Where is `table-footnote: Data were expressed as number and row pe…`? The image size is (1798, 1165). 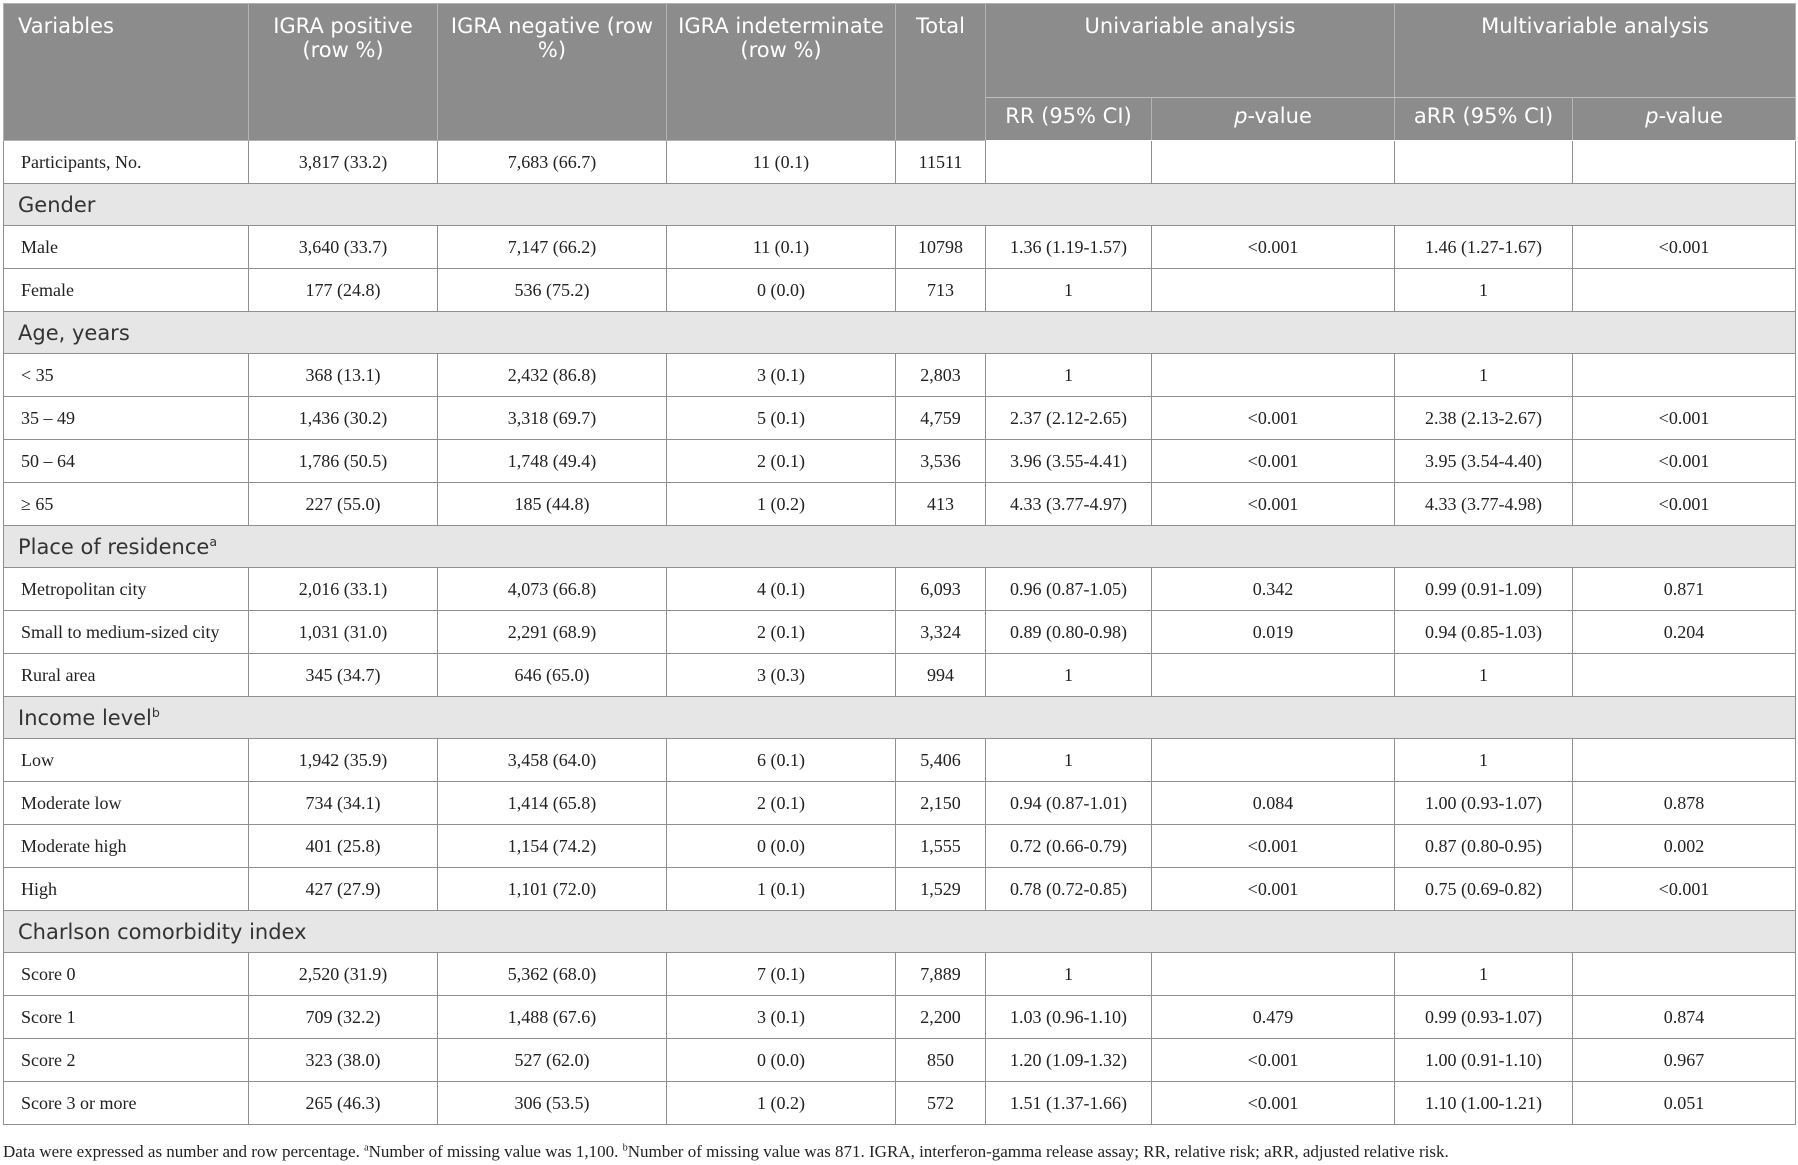 table-footnote: Data were expressed as number and row pe… is located at coordinates (899, 1152).